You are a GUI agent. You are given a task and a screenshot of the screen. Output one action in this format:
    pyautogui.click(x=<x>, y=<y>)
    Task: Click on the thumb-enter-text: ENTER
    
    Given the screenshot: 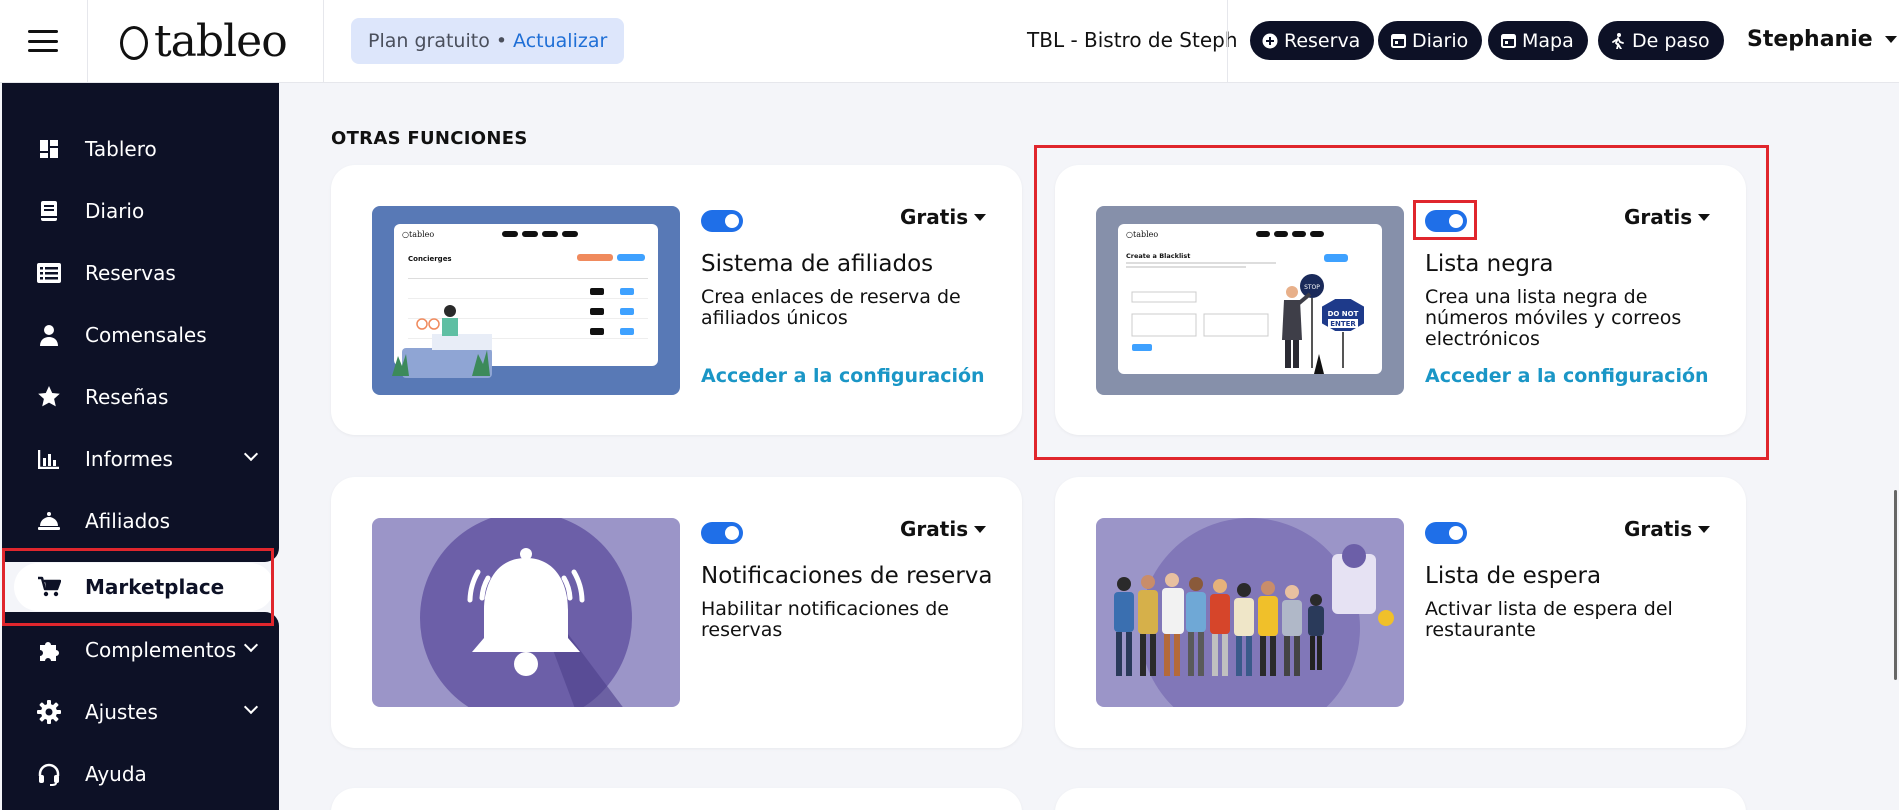 What is the action you would take?
    pyautogui.click(x=1343, y=324)
    